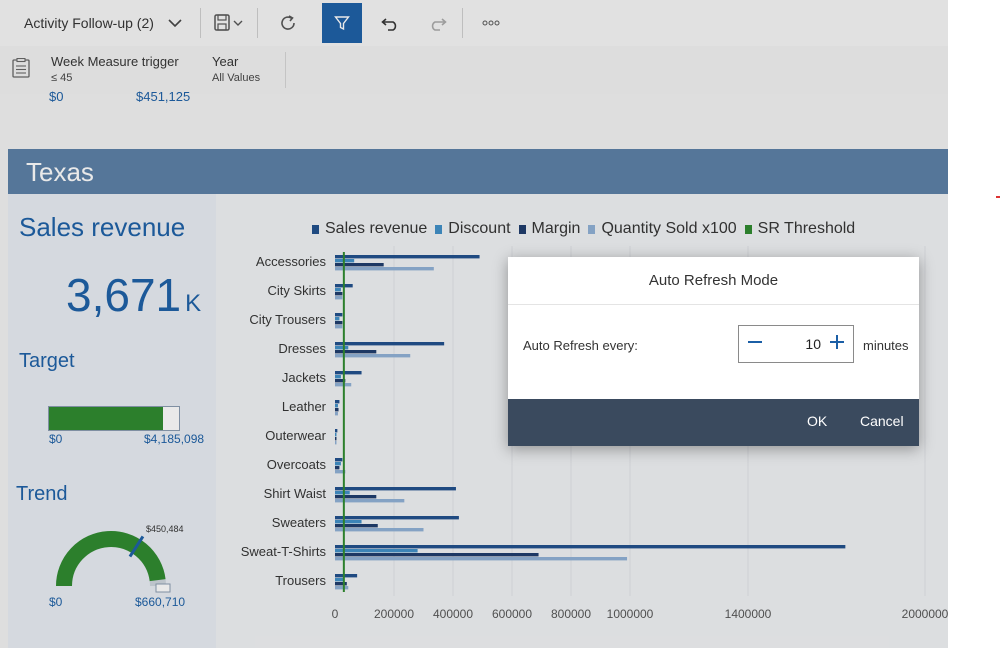  I want to click on decrement-button, so click(755, 344).